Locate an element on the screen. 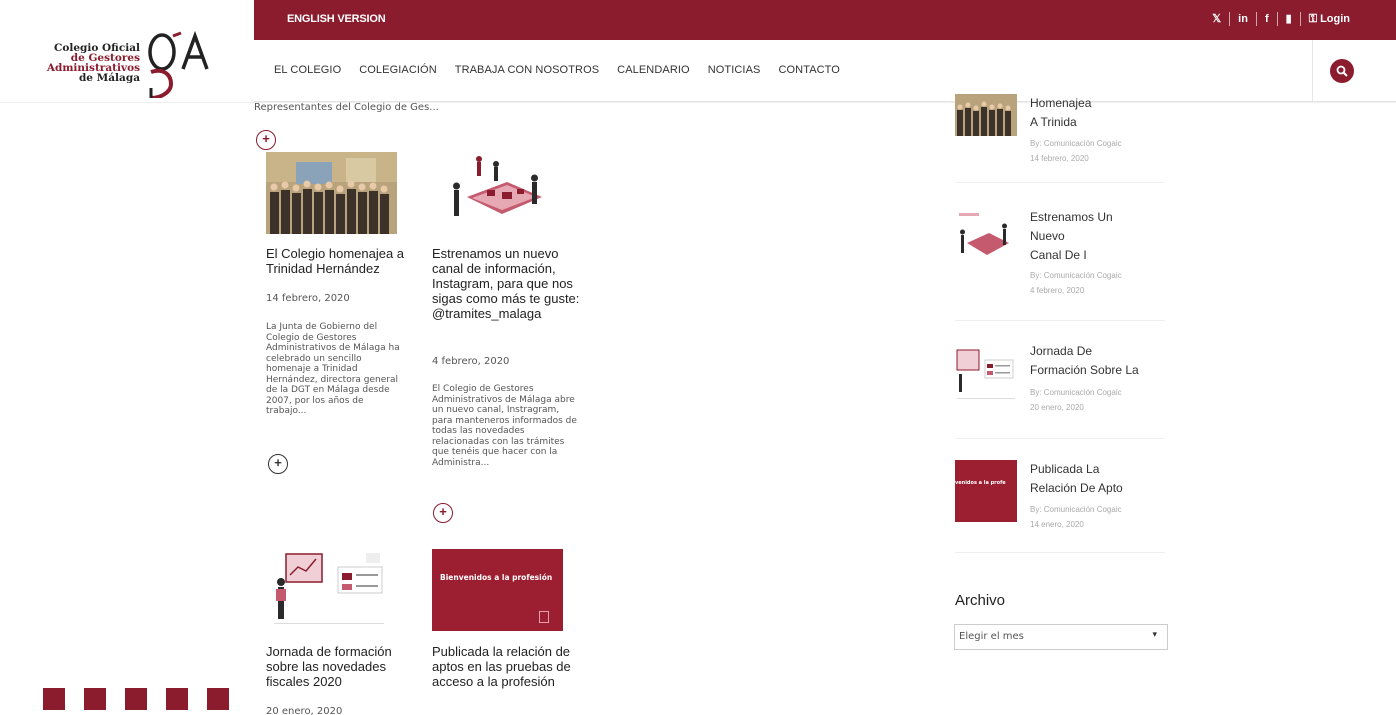 This screenshot has width=1396, height=715. sidebar-date: 20 enero, 2020 is located at coordinates (1057, 407).